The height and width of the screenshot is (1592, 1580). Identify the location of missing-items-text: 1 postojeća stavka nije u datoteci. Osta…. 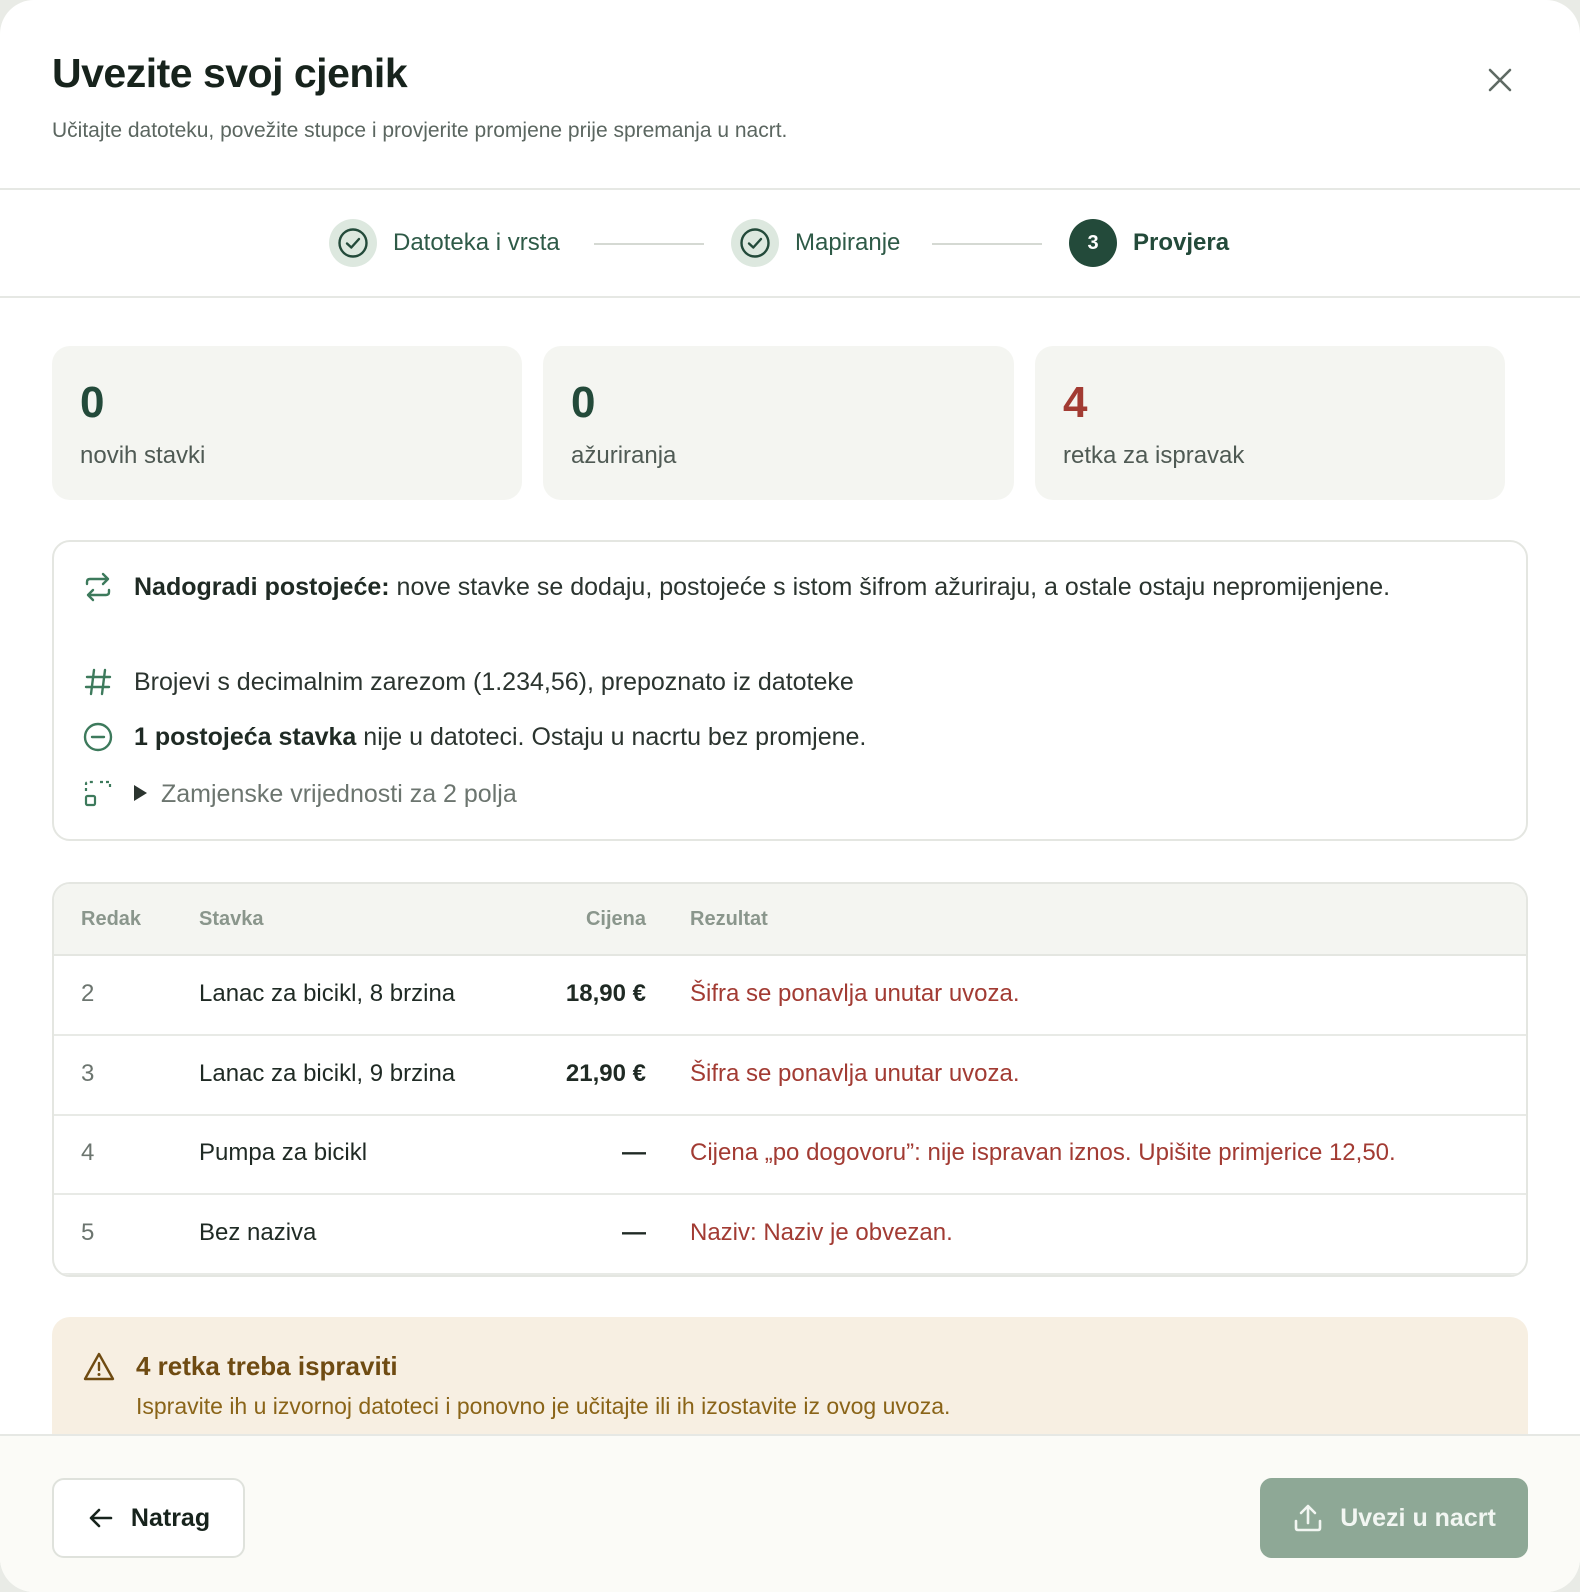
(810, 737).